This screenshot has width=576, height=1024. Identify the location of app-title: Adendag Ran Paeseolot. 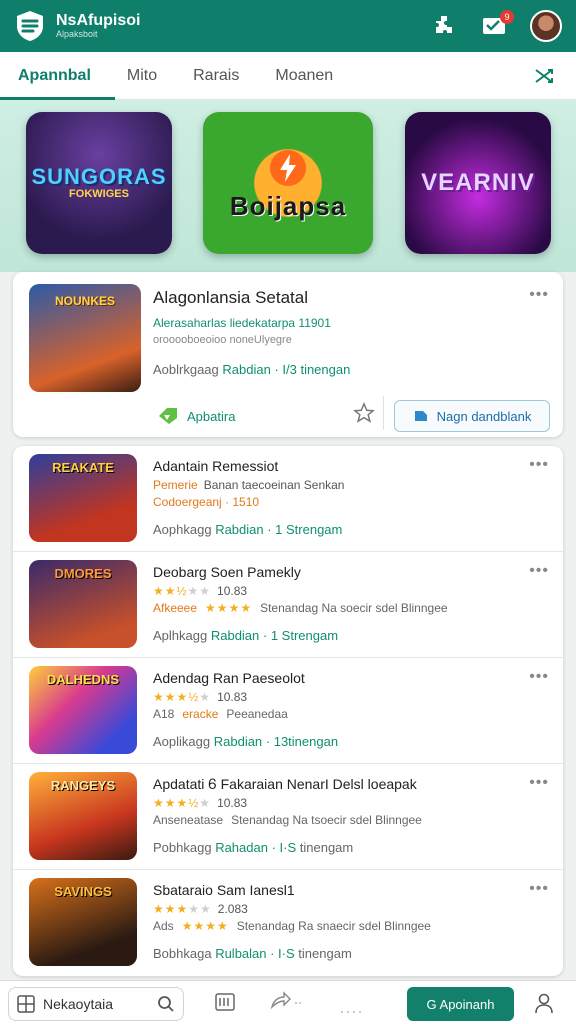
(229, 678).